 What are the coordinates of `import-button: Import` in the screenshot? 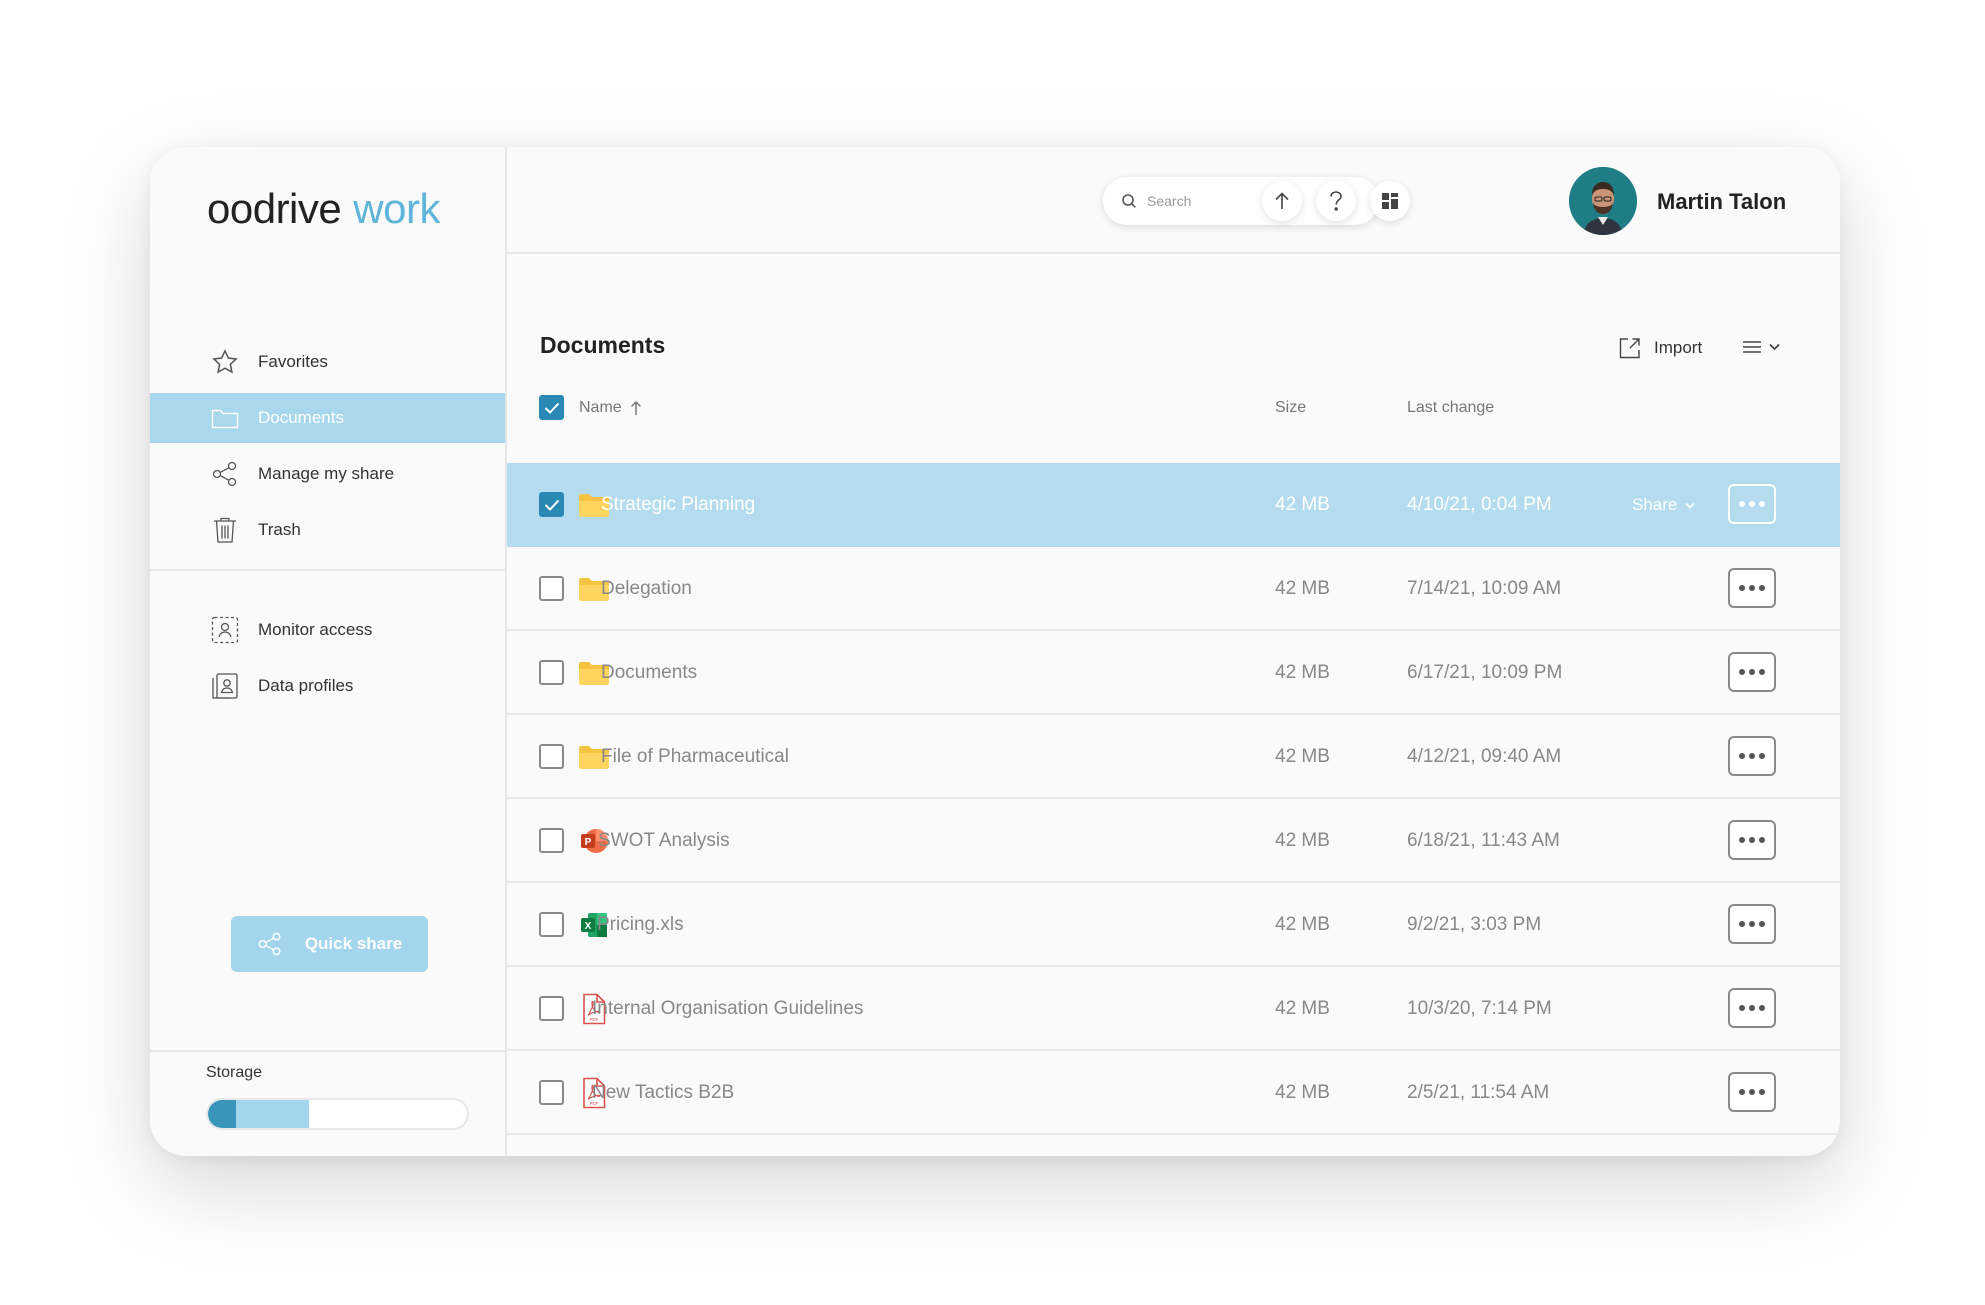 It's located at (1660, 348).